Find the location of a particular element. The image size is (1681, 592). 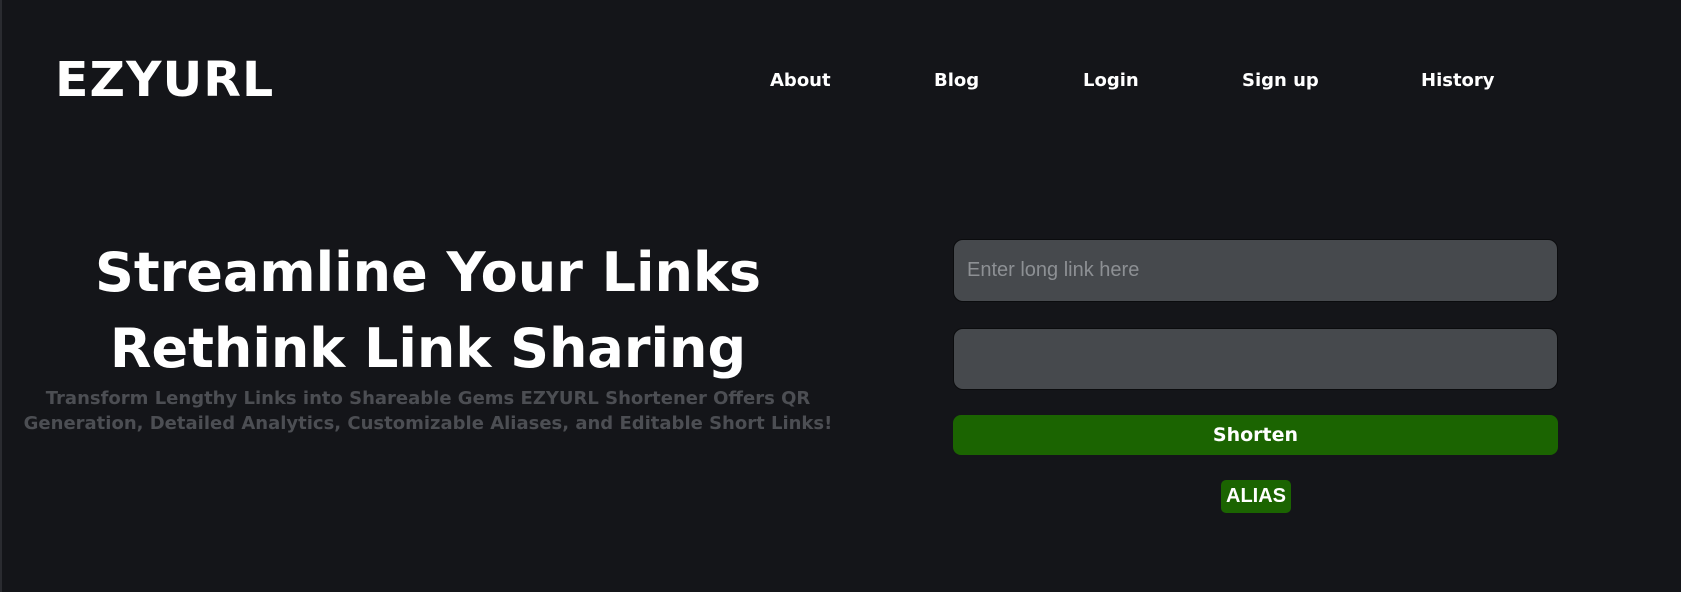

main-nav: About Blog Login Sign up History is located at coordinates (840, 81).